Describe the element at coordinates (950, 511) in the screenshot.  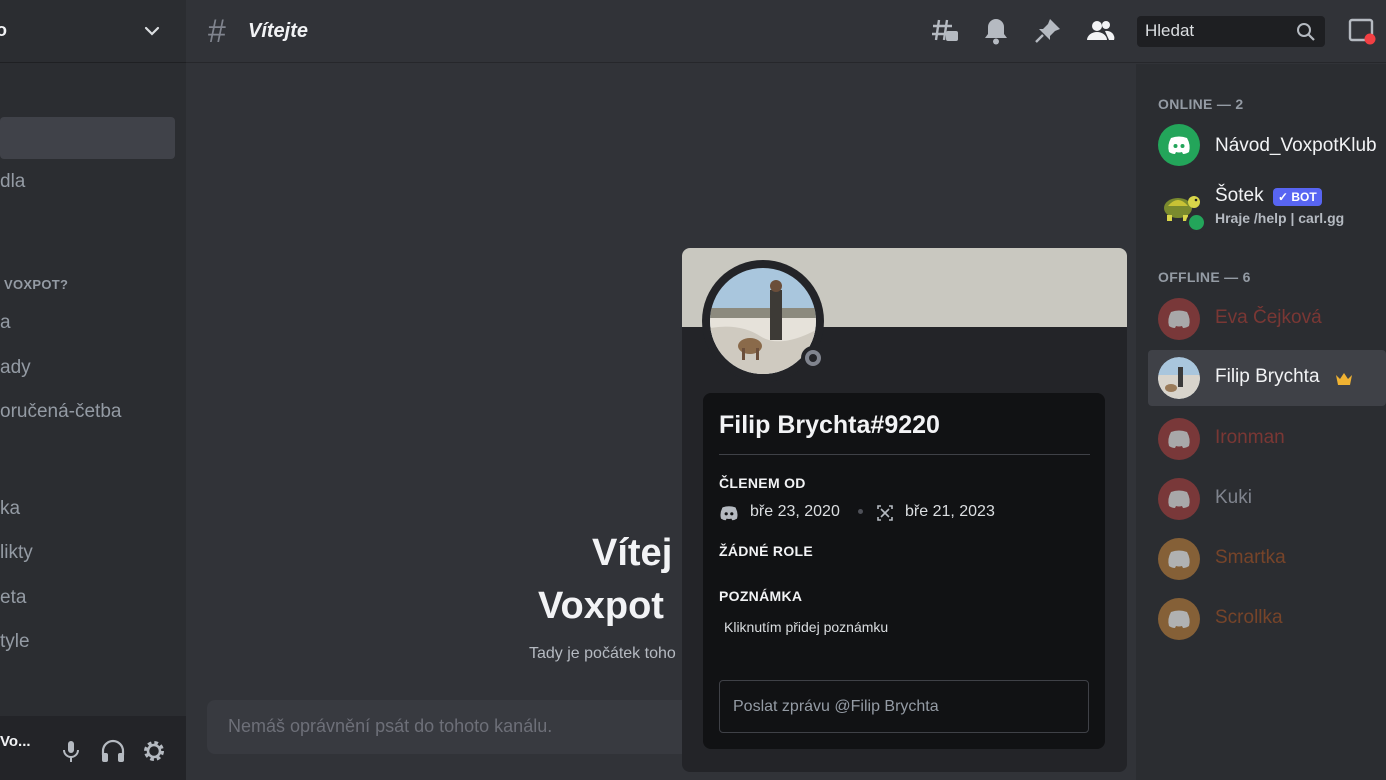
I see `server-join-date: bře 21, 2023` at that location.